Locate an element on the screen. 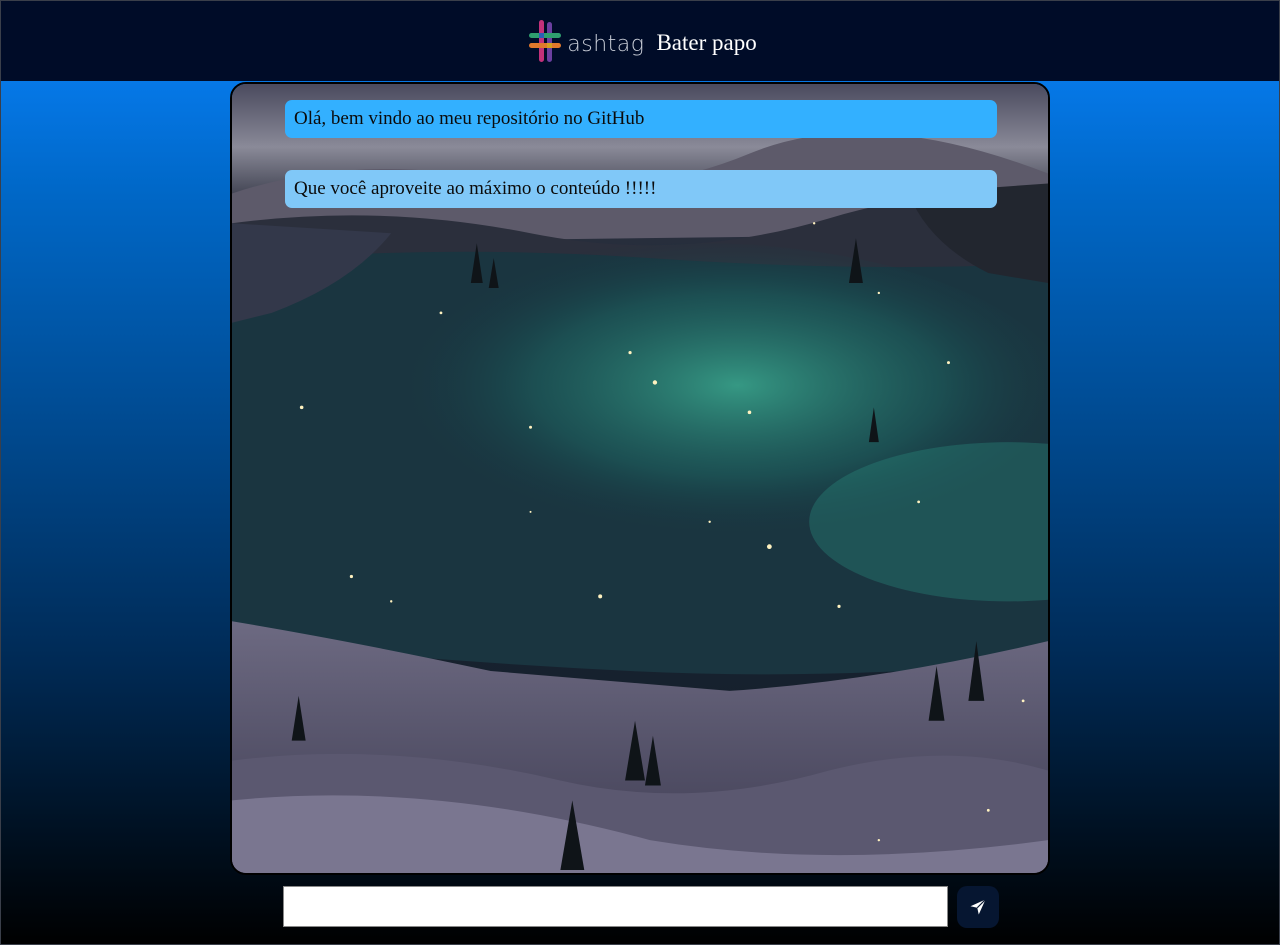  header-bar: ashtag Bater papo is located at coordinates (640, 41).